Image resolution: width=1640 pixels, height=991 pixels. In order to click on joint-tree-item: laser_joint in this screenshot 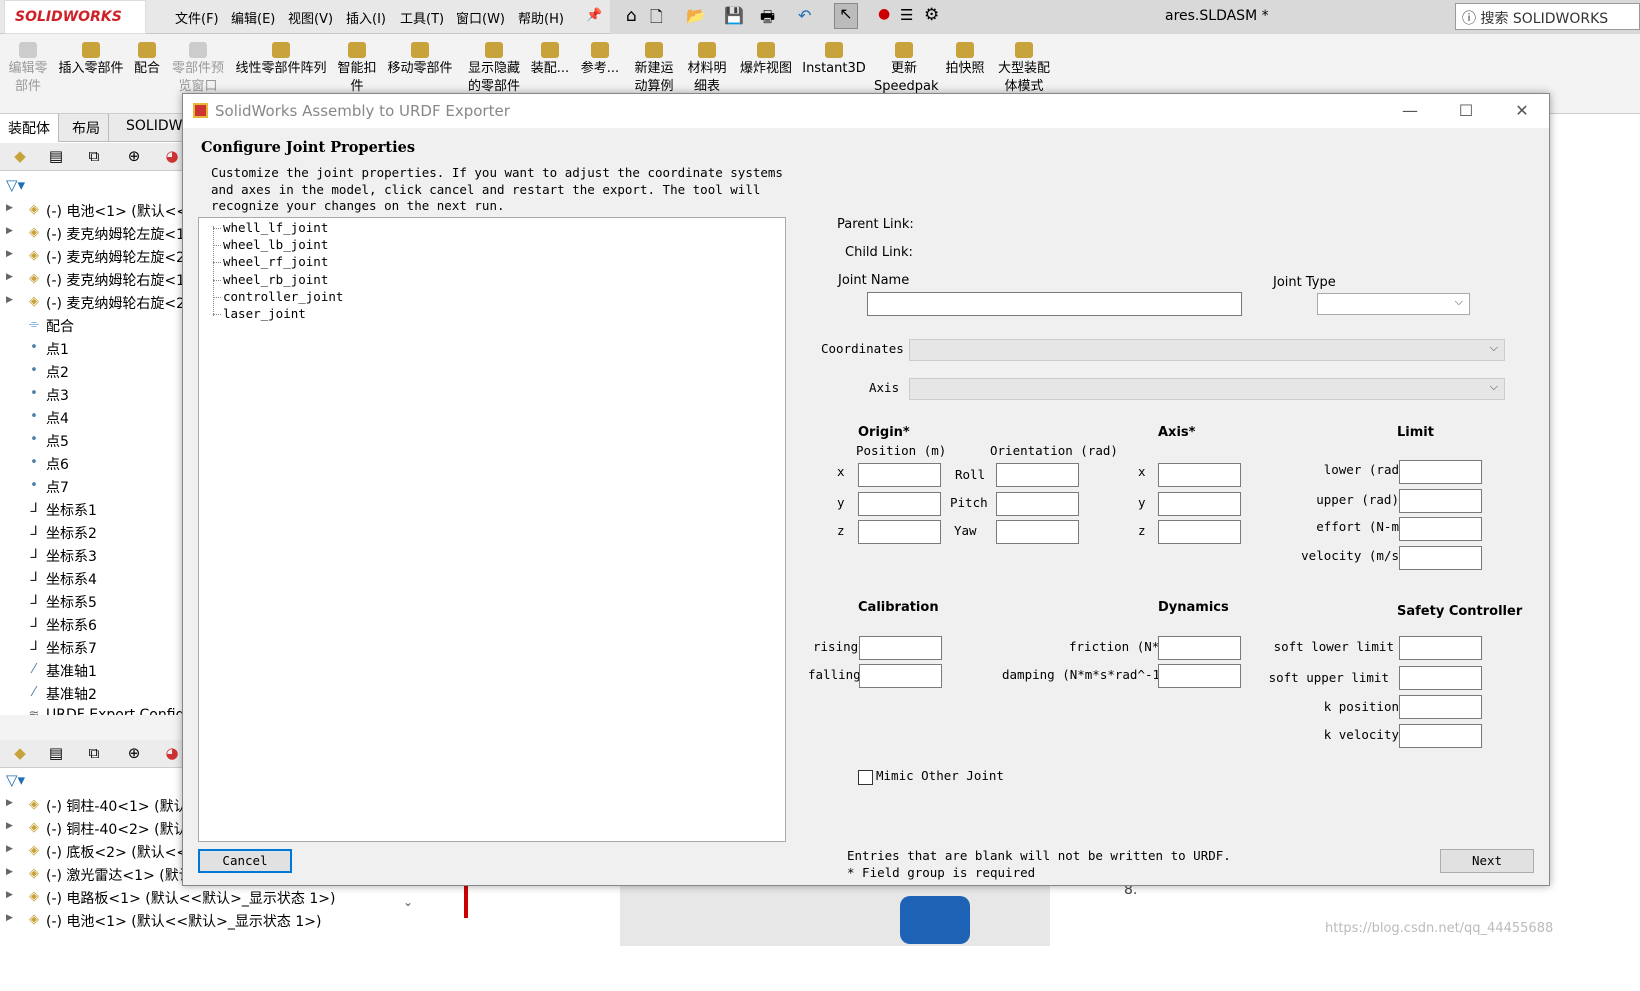, I will do `click(259, 313)`.